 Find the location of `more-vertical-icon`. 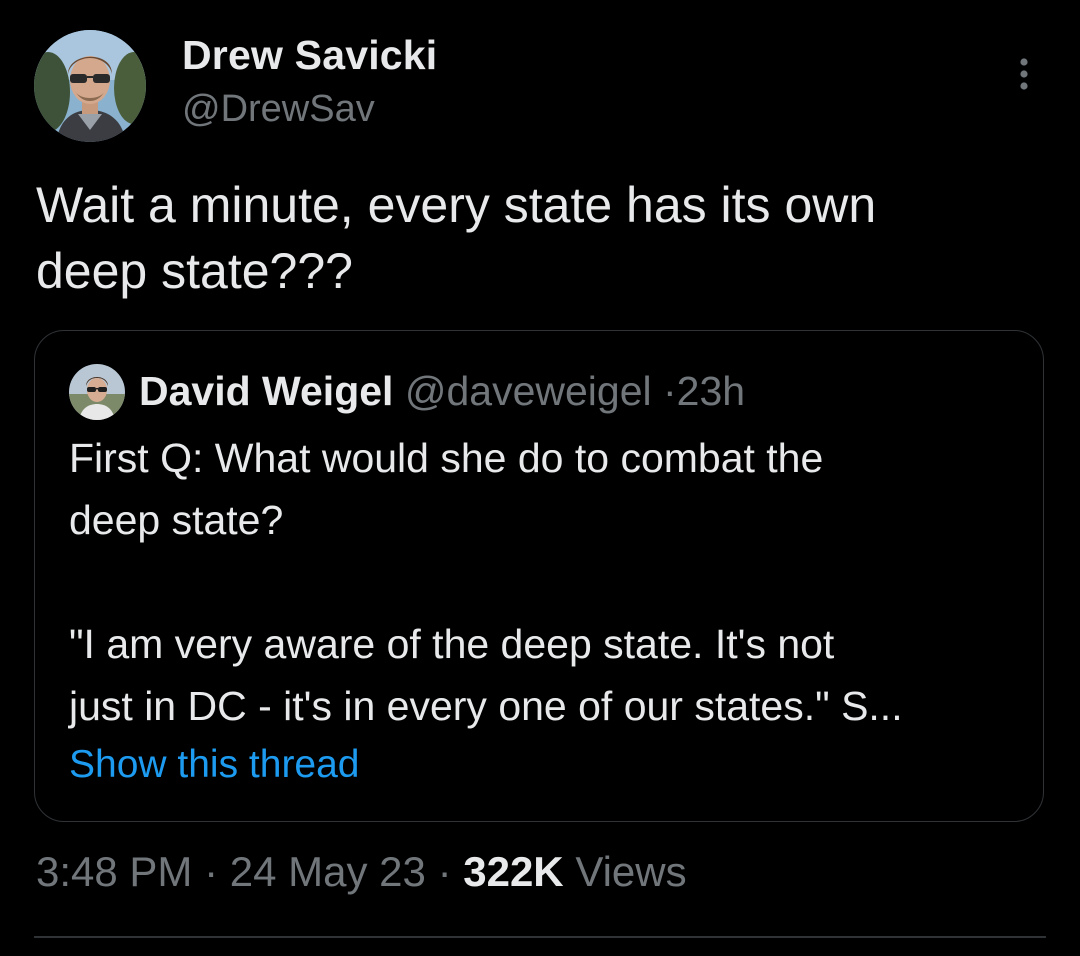

more-vertical-icon is located at coordinates (1024, 74).